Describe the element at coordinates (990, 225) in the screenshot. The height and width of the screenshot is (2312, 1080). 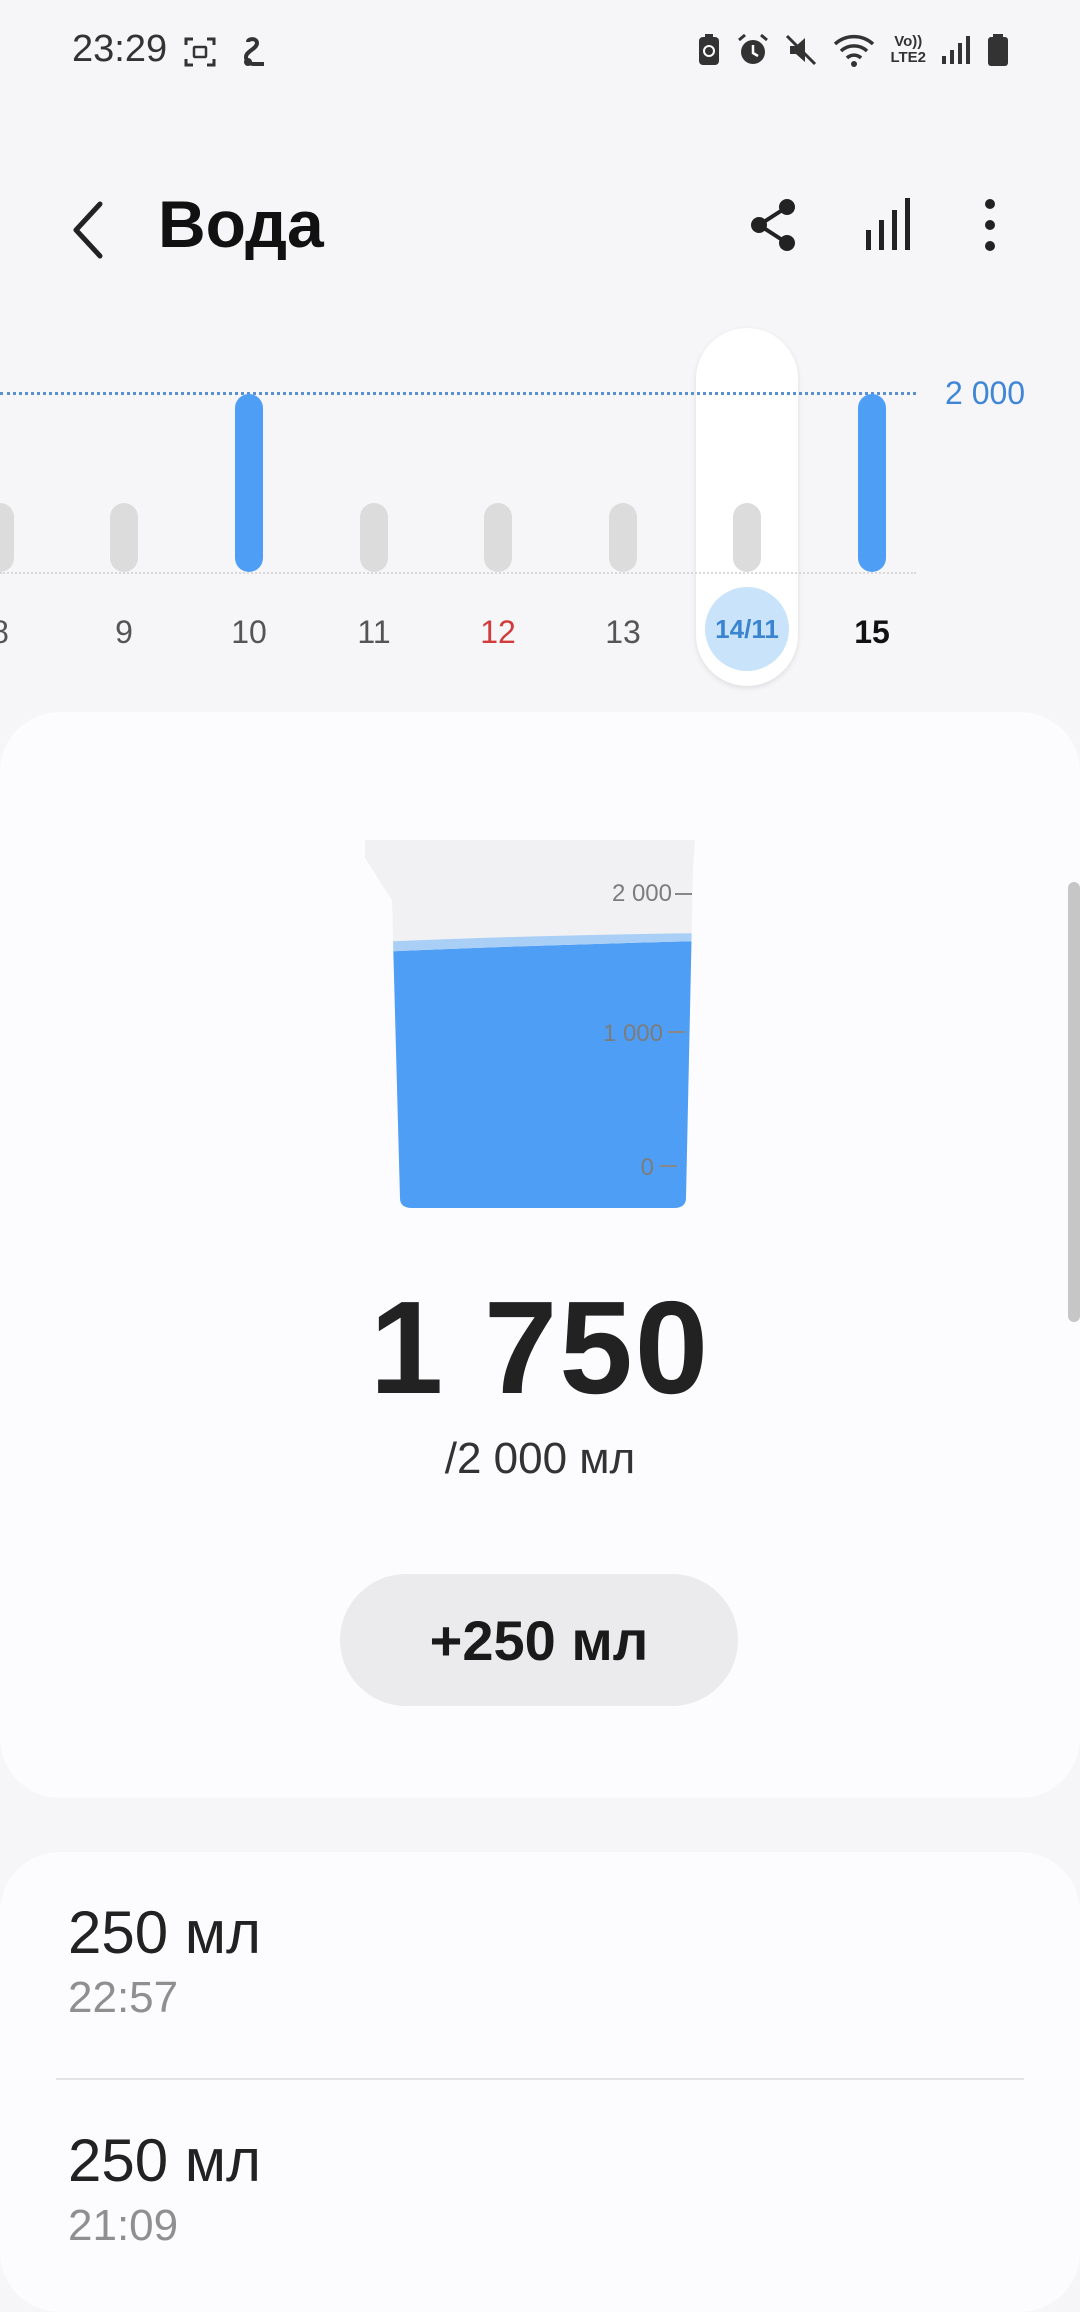
I see `more-icon` at that location.